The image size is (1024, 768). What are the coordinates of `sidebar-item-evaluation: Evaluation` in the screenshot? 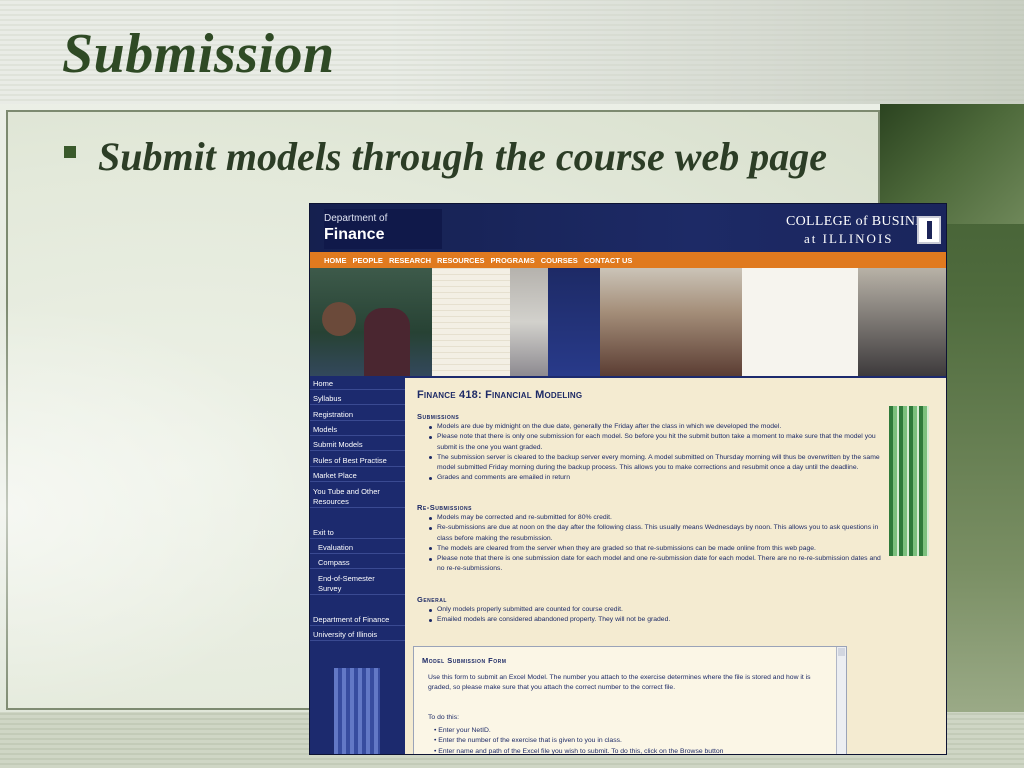 It's located at (357, 548).